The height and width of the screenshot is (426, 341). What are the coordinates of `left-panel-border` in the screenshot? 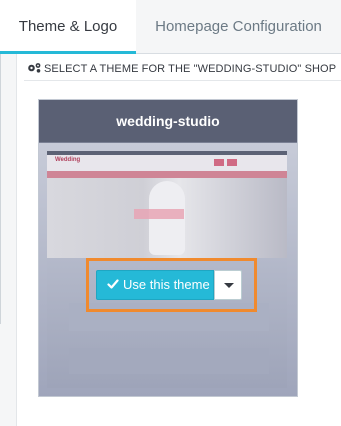 It's located at (0, 189).